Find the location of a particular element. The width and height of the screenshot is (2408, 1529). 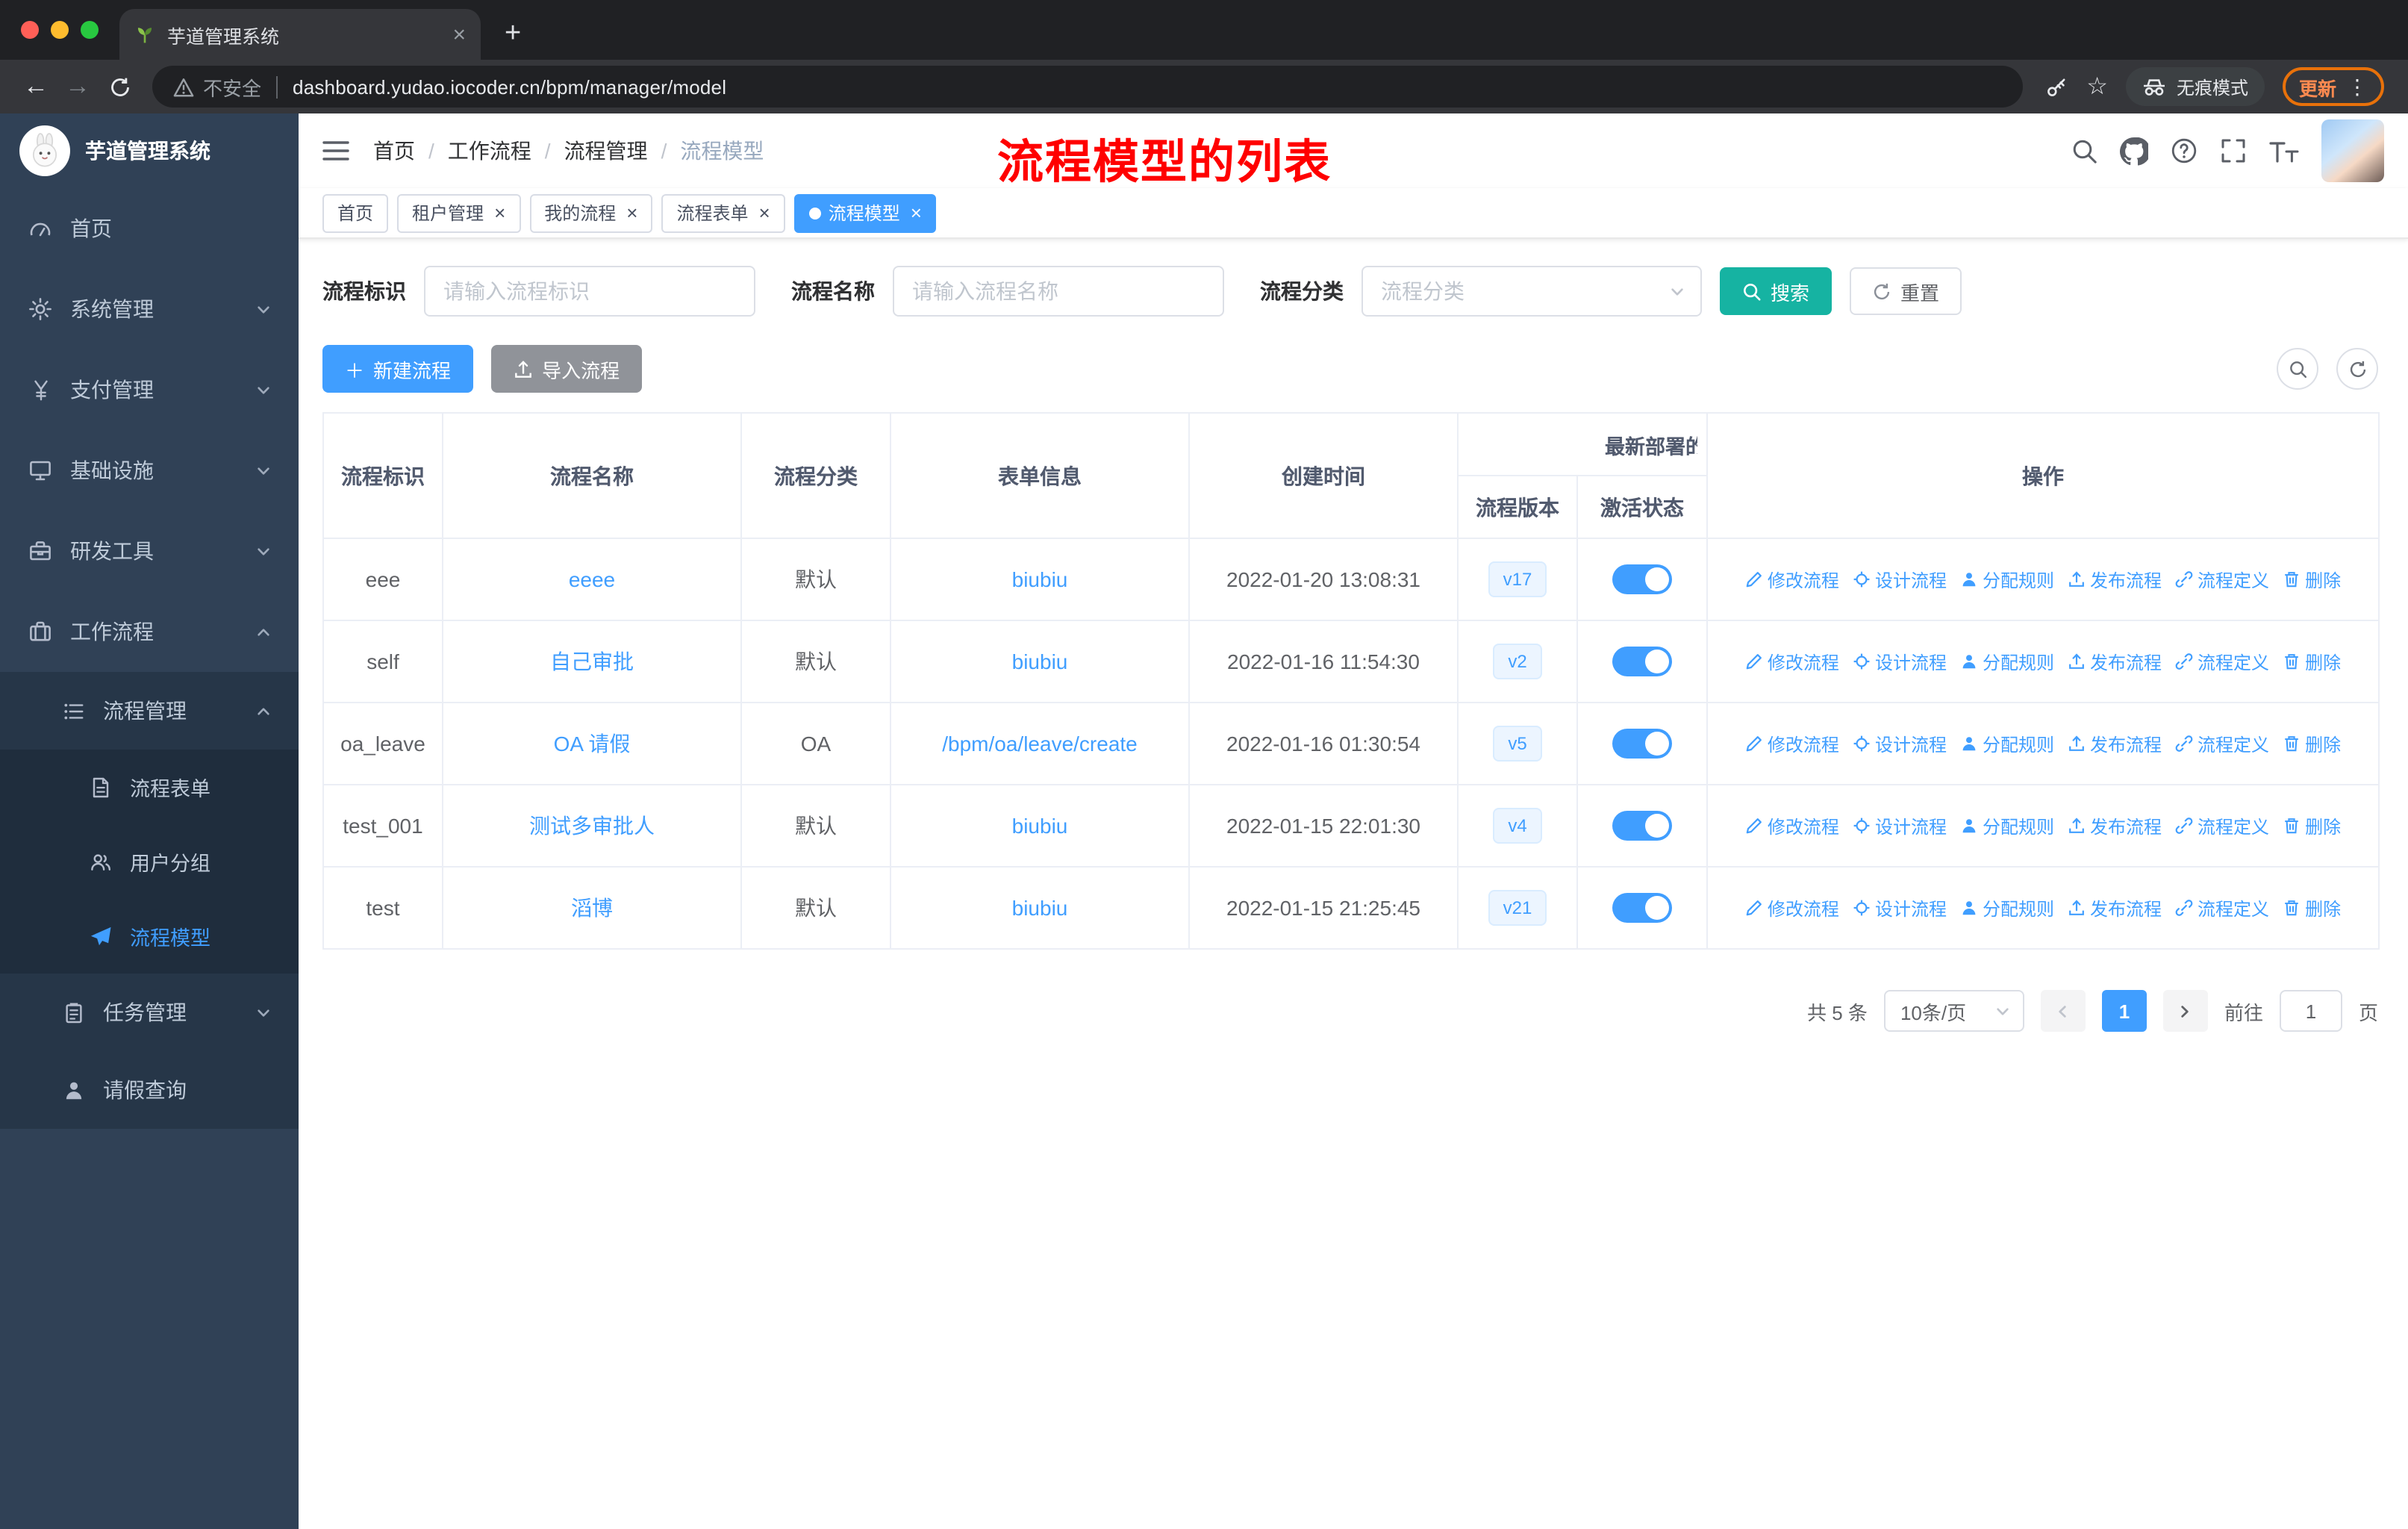

user-avatar is located at coordinates (2352, 150).